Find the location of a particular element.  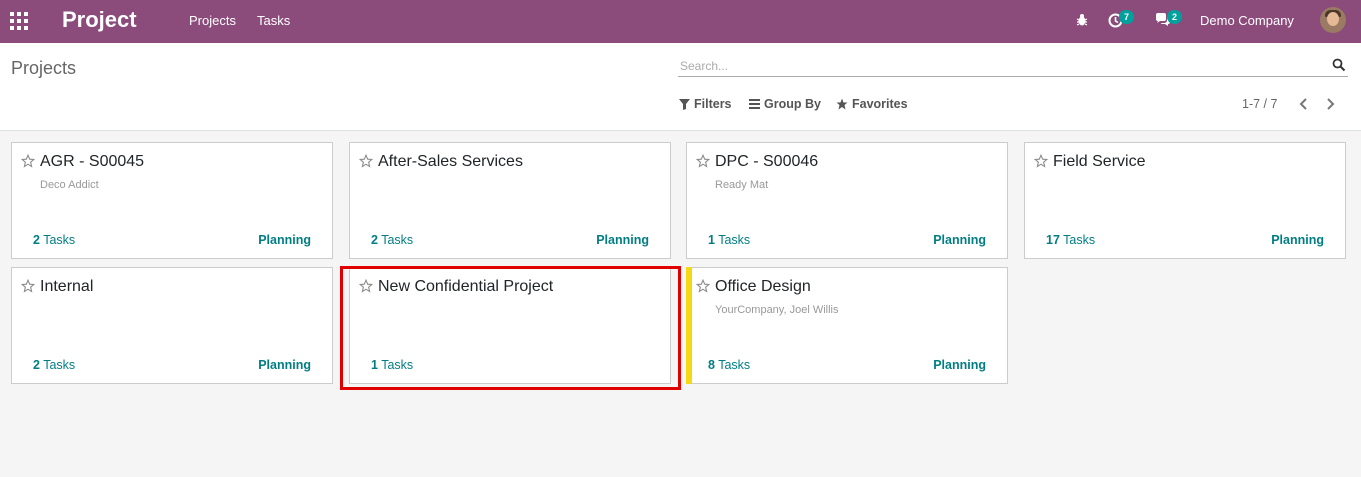

project-name: Internal is located at coordinates (67, 286).